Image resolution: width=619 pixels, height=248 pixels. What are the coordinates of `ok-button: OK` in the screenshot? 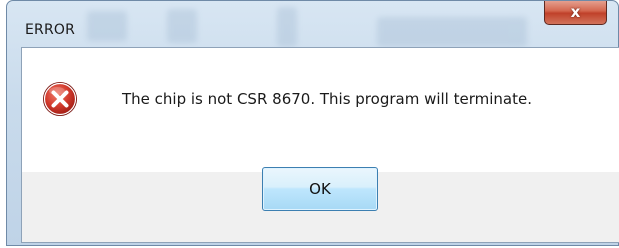 It's located at (320, 189).